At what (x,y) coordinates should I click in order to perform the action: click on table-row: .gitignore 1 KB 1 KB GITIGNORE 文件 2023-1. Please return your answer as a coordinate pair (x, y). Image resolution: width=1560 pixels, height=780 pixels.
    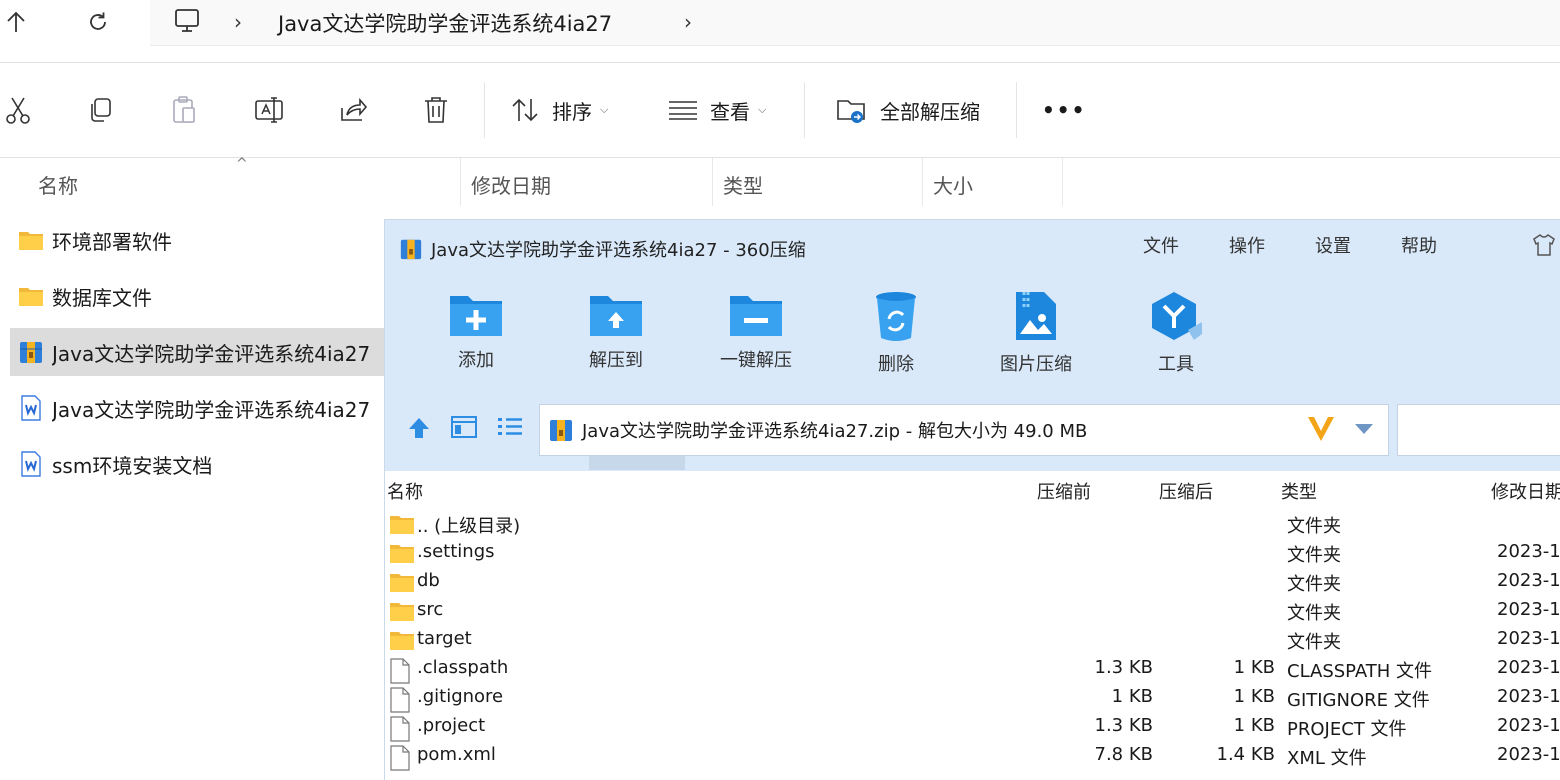
    Looking at the image, I should click on (972, 698).